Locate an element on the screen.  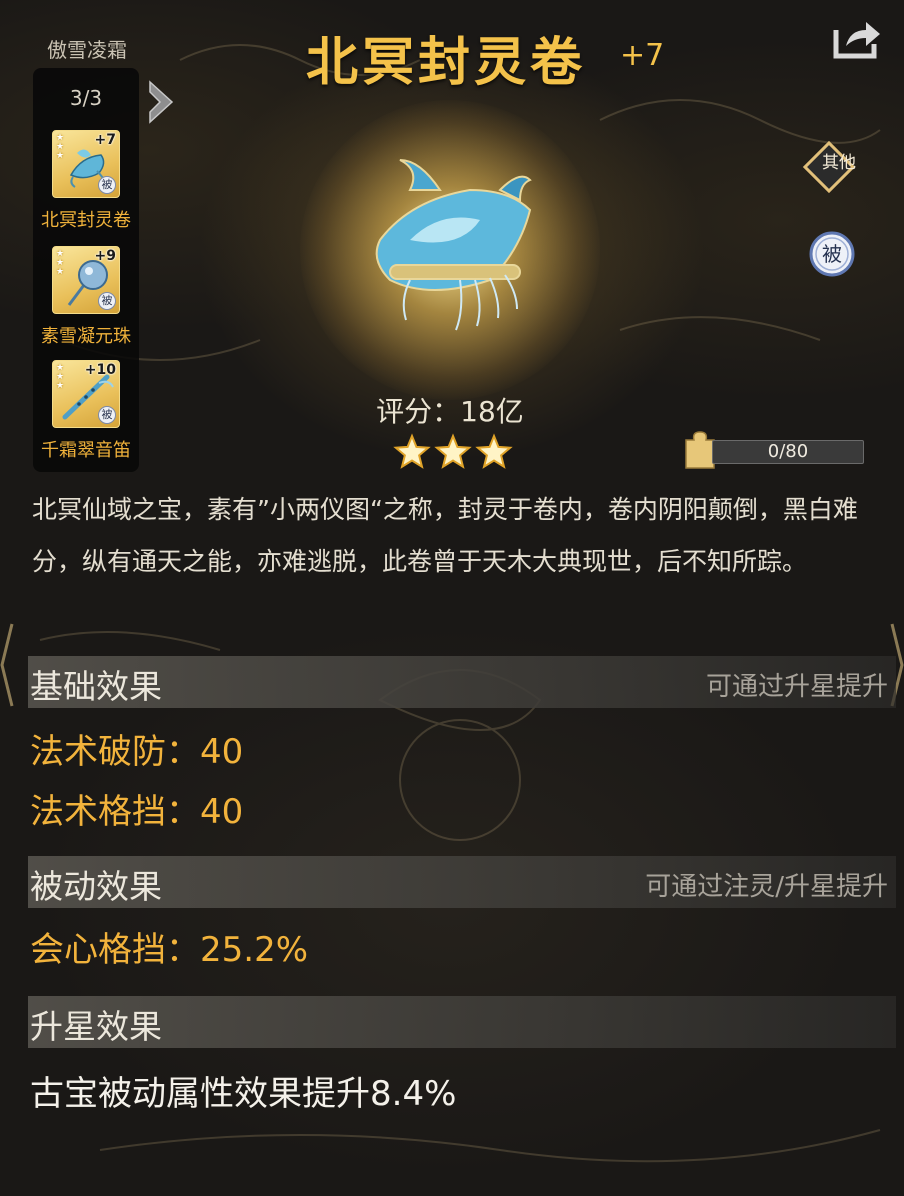
fragment-progress-text: 0/80 is located at coordinates (788, 451).